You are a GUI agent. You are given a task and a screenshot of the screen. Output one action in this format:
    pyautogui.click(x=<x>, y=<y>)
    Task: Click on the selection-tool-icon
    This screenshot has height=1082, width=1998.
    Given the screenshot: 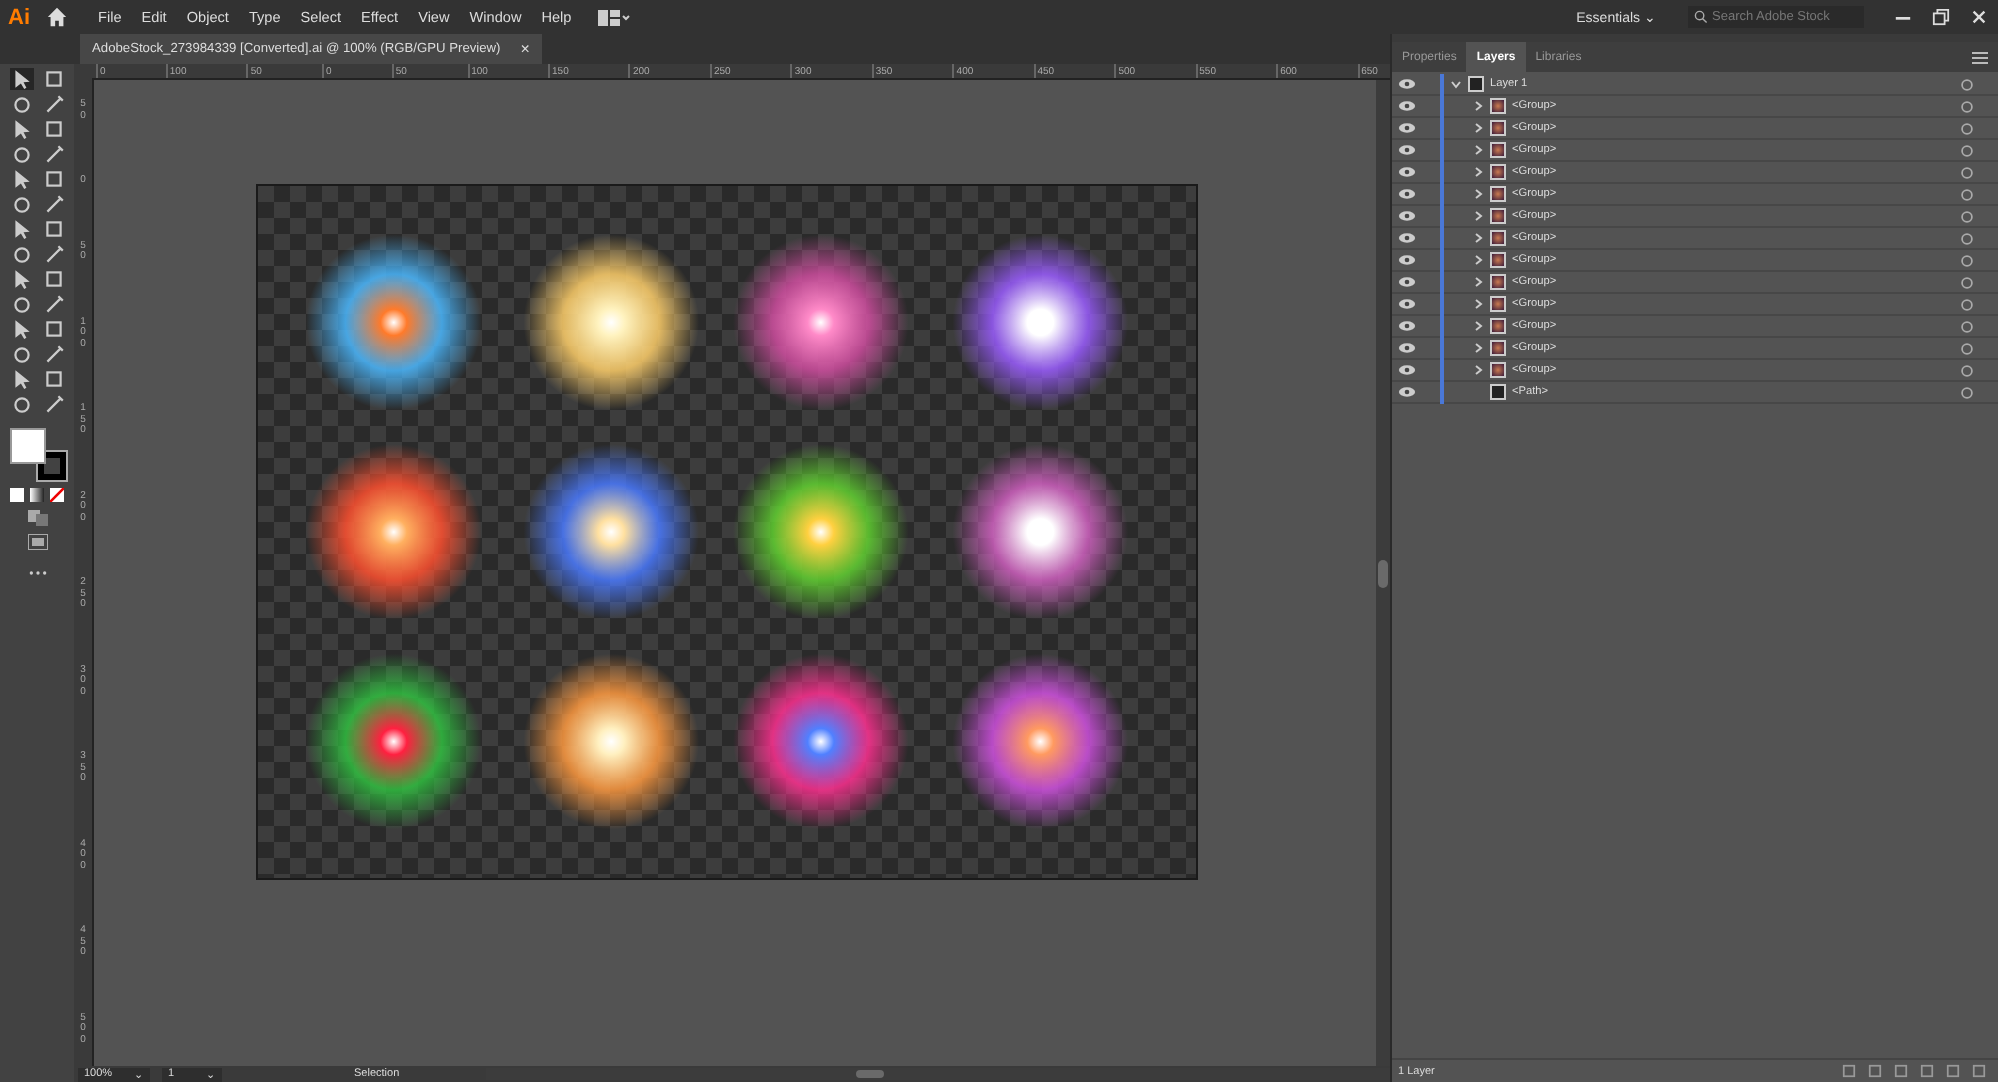 What is the action you would take?
    pyautogui.click(x=21, y=79)
    